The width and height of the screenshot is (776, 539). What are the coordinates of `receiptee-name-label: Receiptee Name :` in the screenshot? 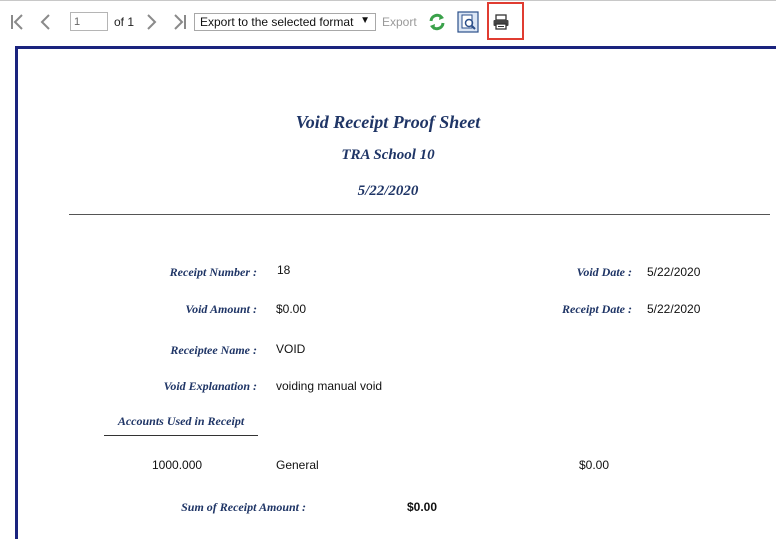 It's located at (213, 350).